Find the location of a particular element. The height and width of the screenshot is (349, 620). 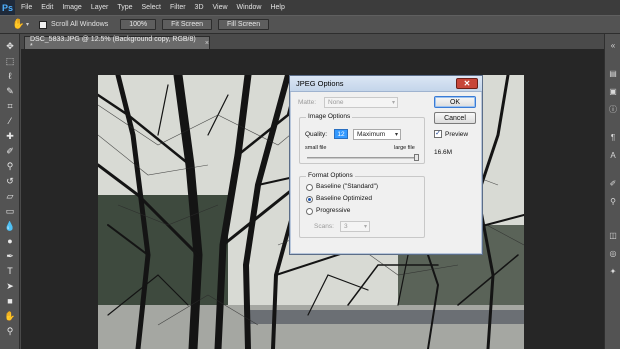

close-icon: × is located at coordinates (207, 43).